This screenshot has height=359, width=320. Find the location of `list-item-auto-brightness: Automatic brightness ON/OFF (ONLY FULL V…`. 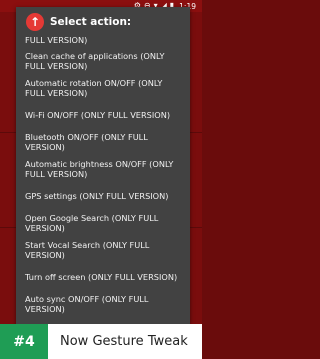

list-item-auto-brightness: Automatic brightness ON/OFF (ONLY FULL V… is located at coordinates (103, 168).